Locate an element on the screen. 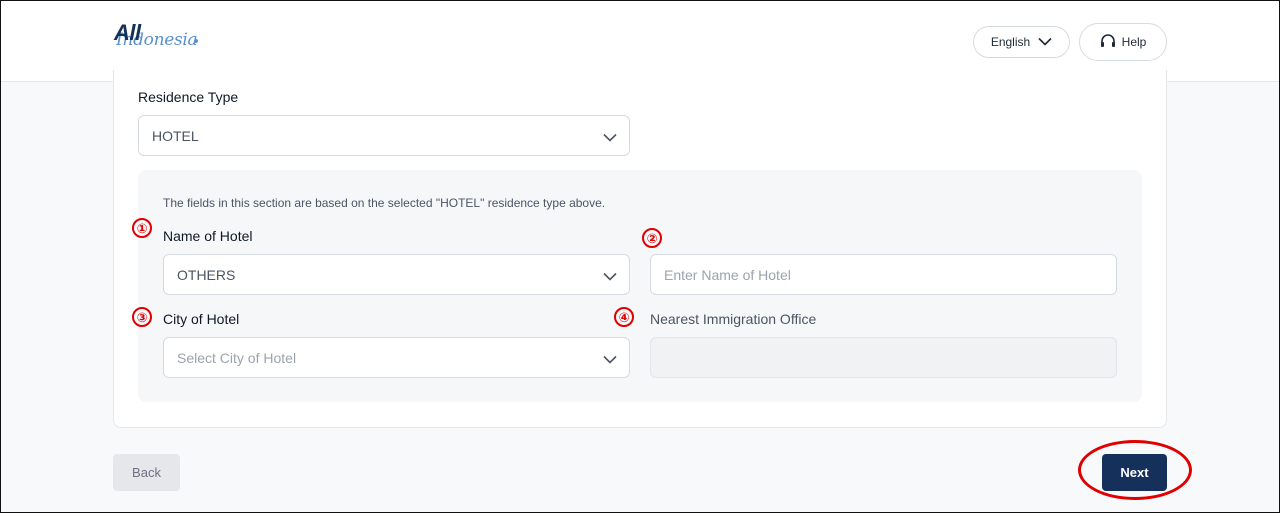 The height and width of the screenshot is (513, 1280). city-placeholder: Select City of Hotel is located at coordinates (237, 357).